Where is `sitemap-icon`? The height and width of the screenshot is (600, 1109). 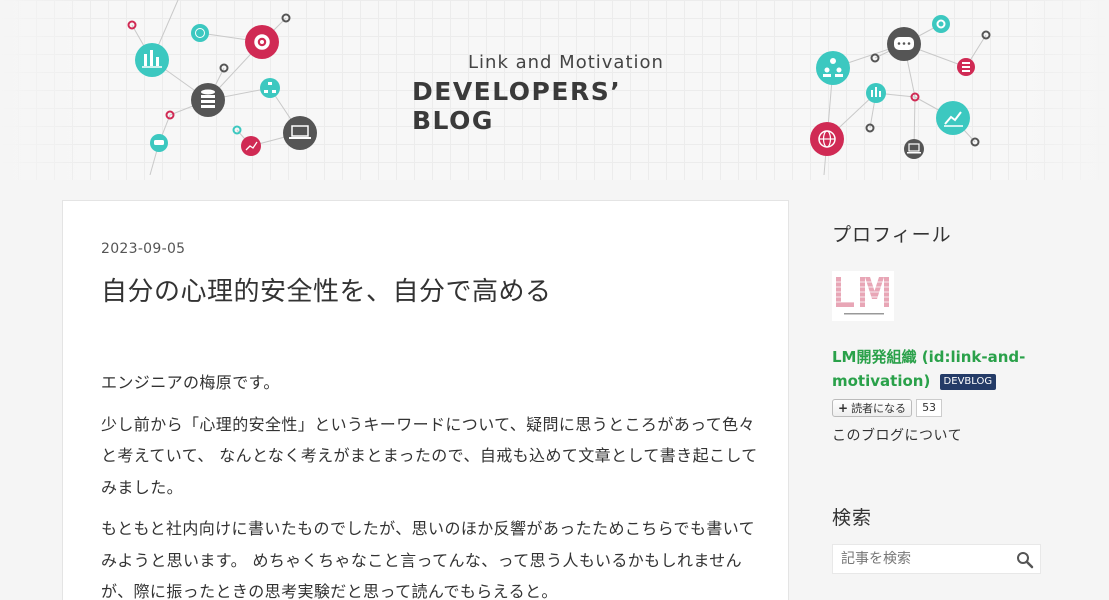
sitemap-icon is located at coordinates (270, 88).